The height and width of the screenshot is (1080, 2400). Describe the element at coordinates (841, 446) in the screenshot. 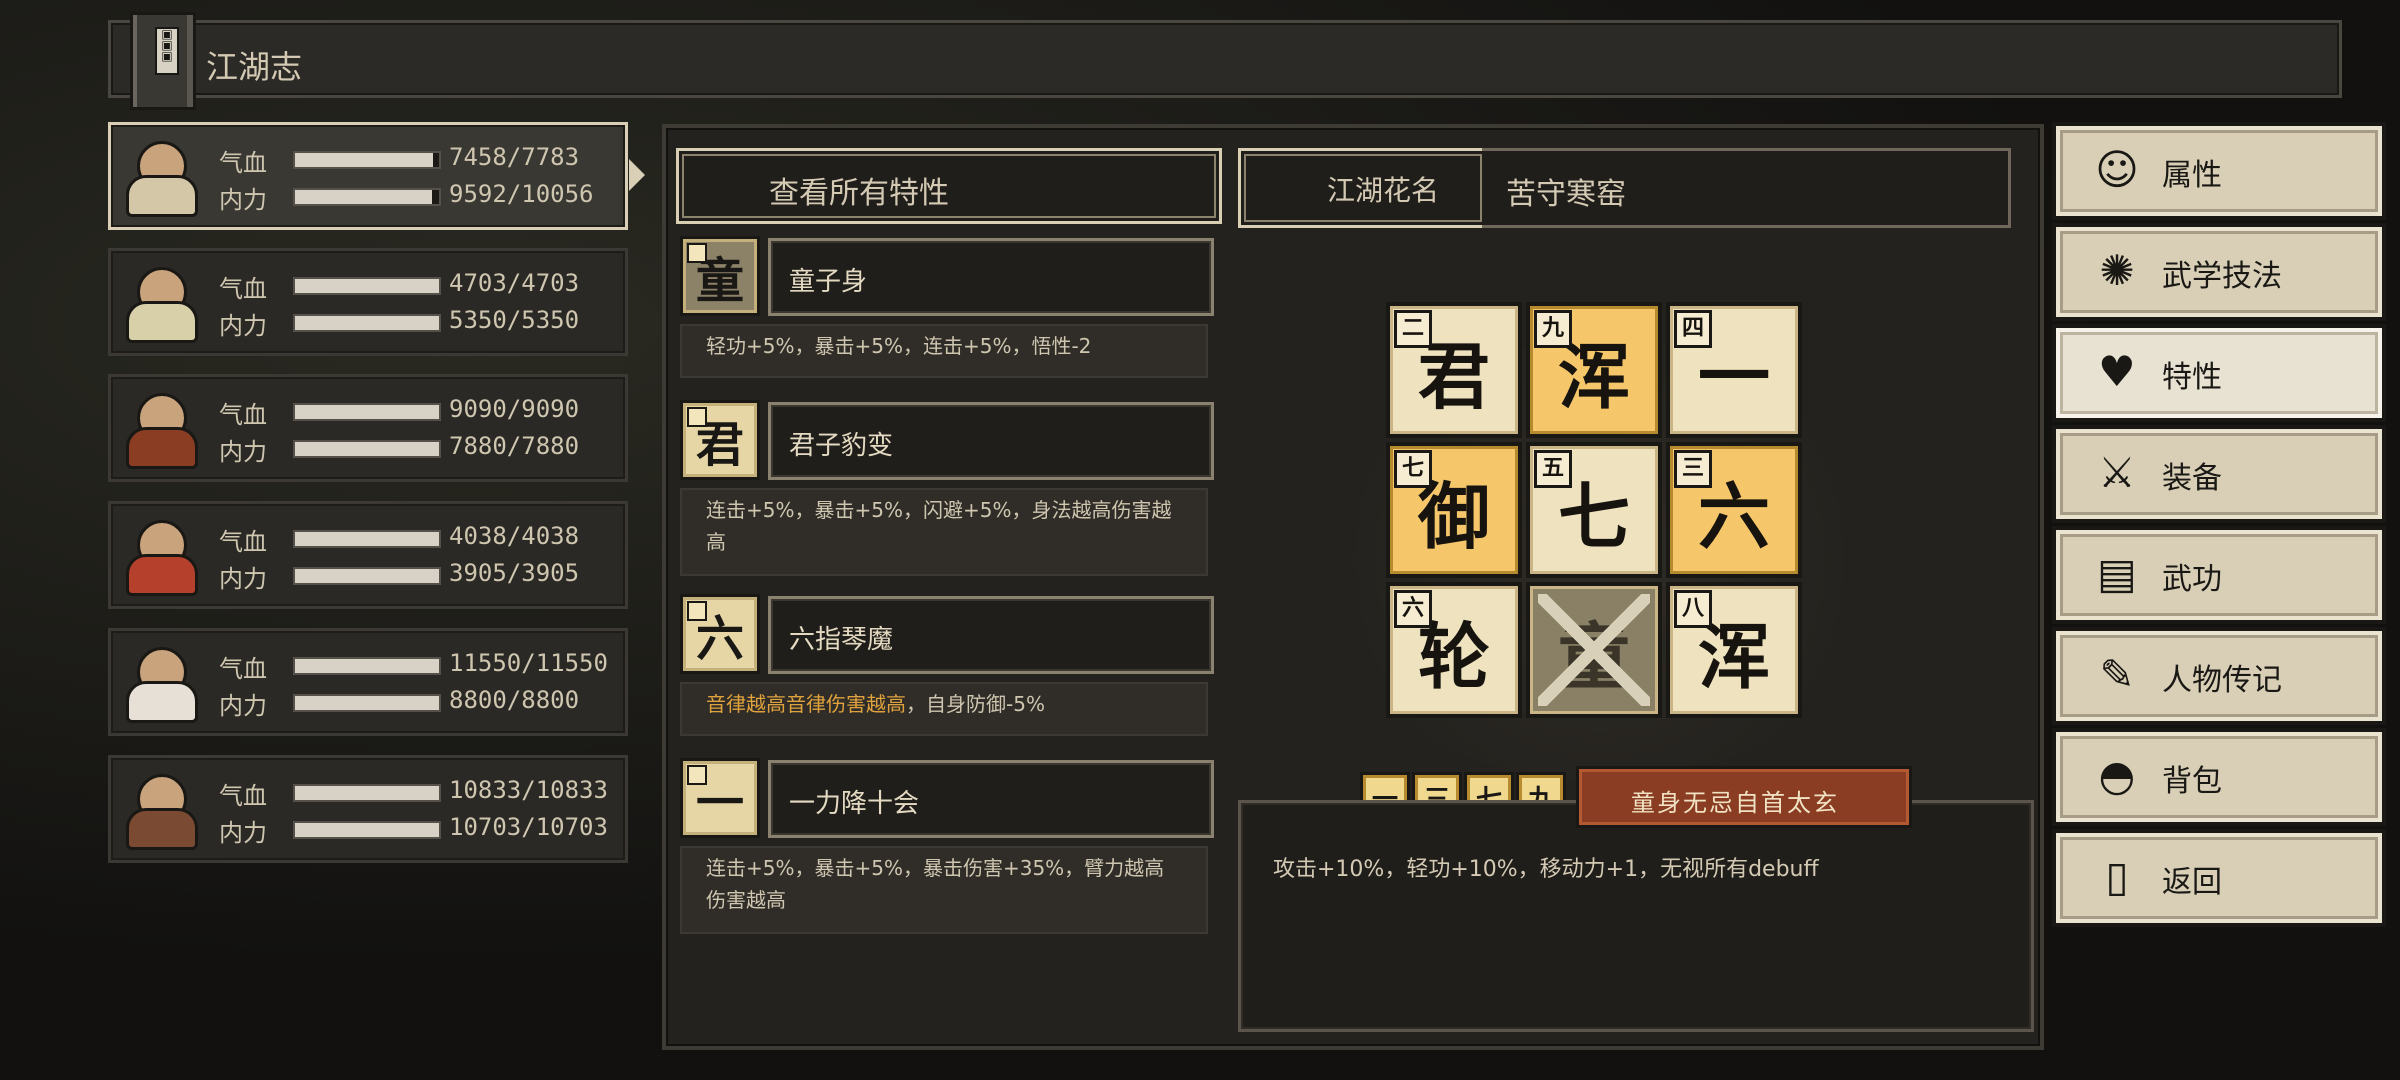

I see `trait-name: 君子豹变` at that location.